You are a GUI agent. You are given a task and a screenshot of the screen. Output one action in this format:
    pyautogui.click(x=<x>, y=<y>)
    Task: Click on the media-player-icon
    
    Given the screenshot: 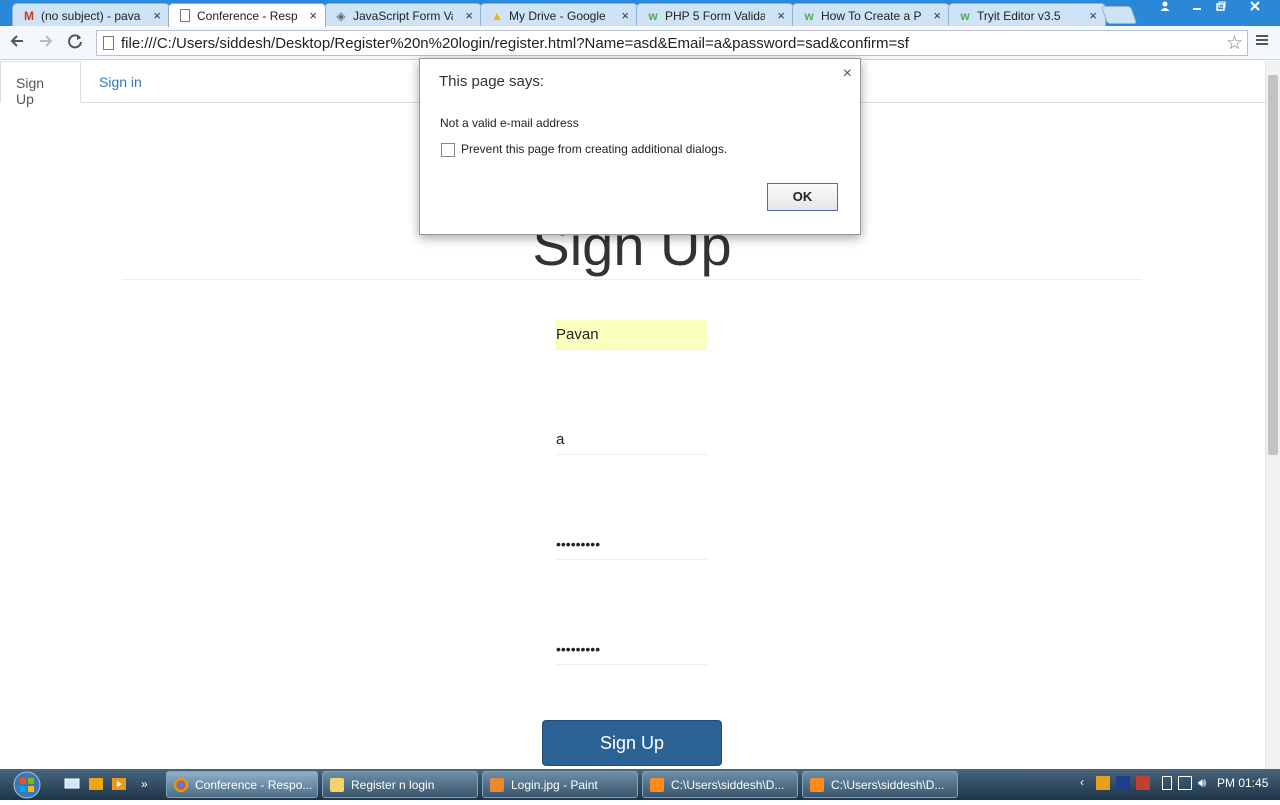 What is the action you would take?
    pyautogui.click(x=119, y=784)
    